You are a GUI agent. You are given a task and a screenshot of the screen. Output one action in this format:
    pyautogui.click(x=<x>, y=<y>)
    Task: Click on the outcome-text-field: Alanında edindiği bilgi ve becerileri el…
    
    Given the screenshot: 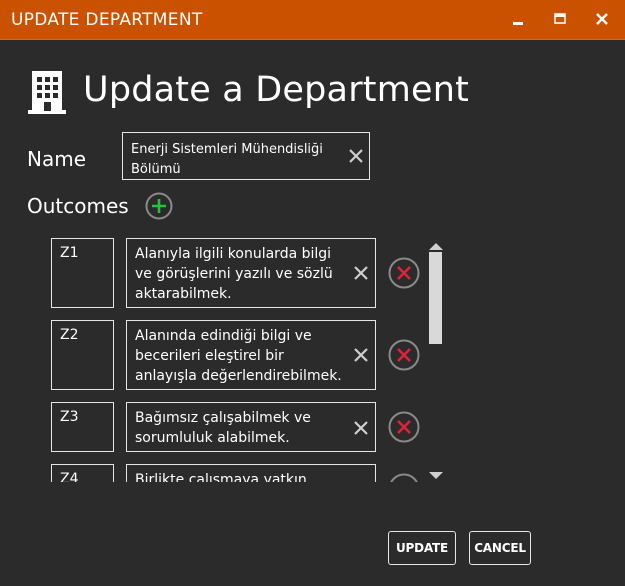 What is the action you would take?
    pyautogui.click(x=251, y=355)
    